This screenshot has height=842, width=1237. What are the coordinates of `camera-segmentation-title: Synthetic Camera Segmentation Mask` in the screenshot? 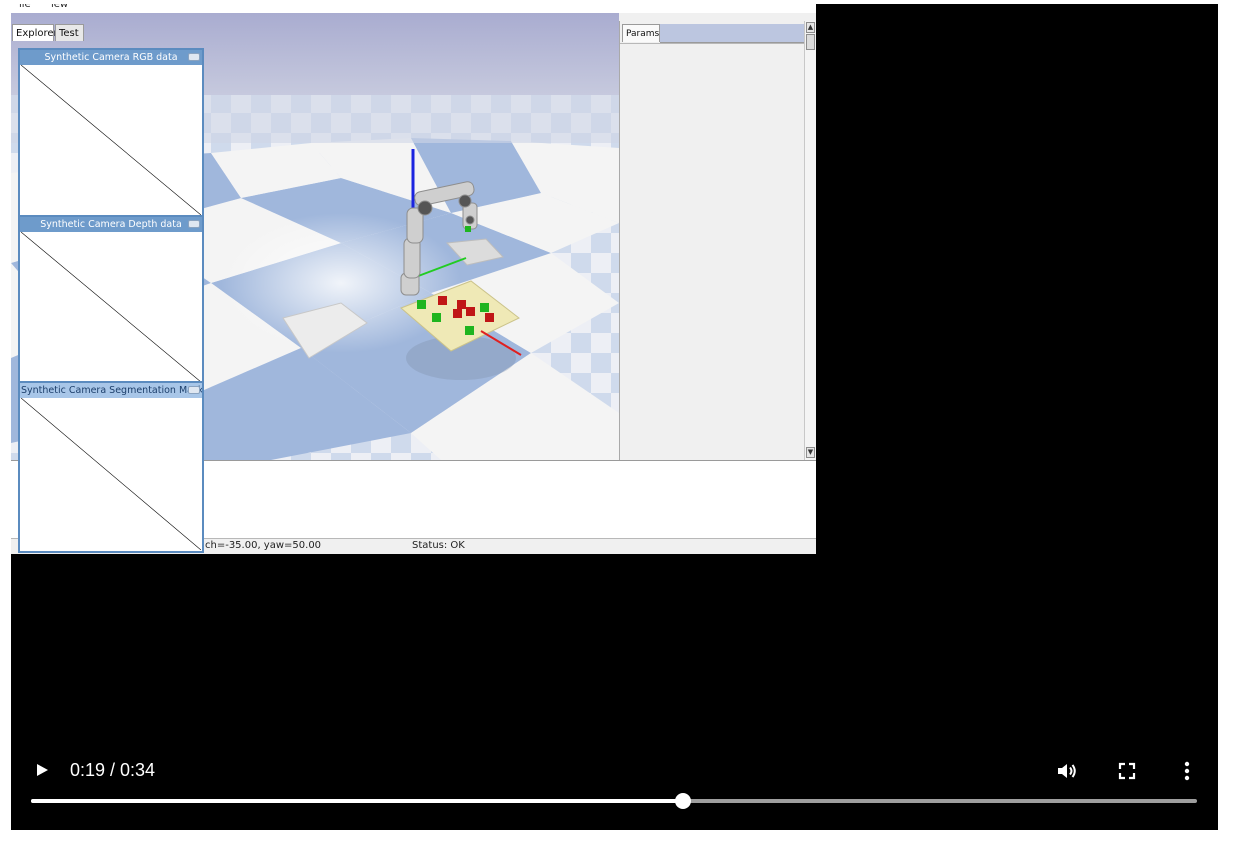 It's located at (111, 390).